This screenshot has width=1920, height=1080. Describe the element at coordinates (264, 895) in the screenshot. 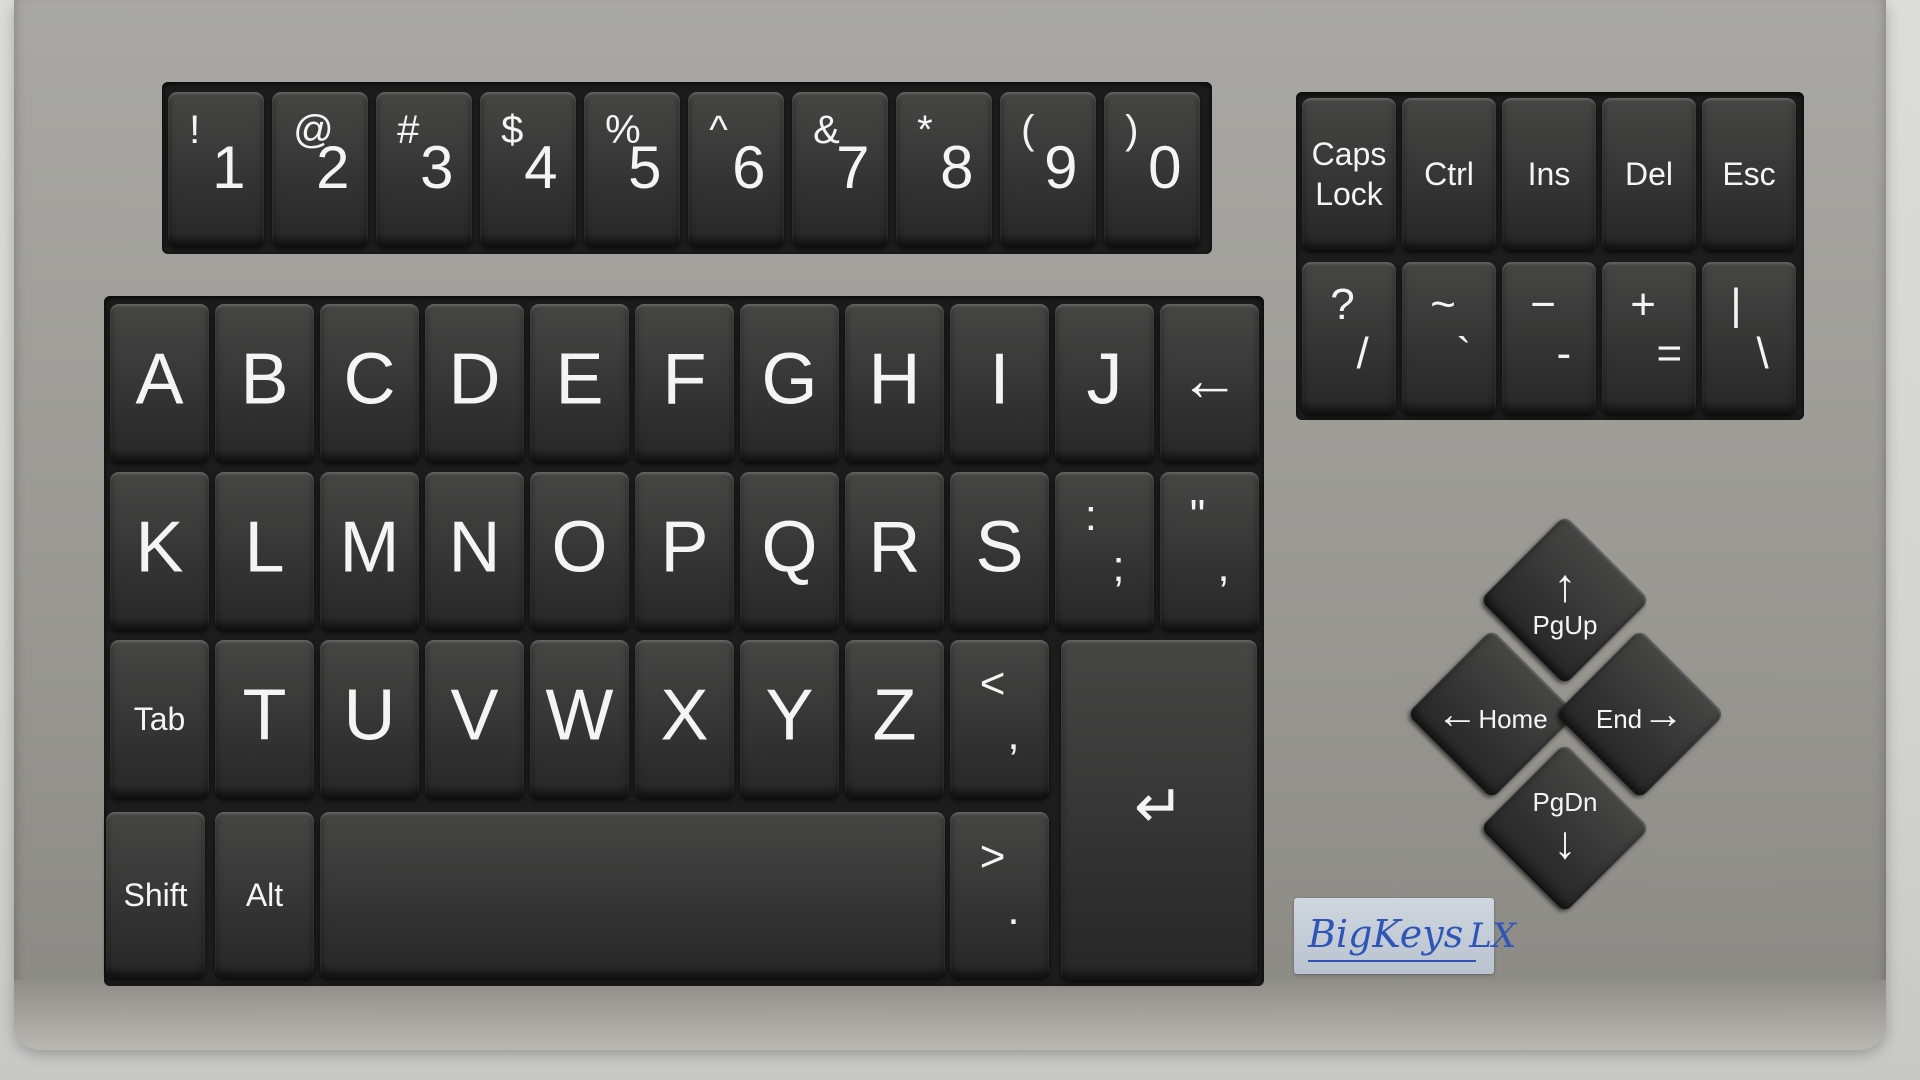

I see `alt-key: Alt` at that location.